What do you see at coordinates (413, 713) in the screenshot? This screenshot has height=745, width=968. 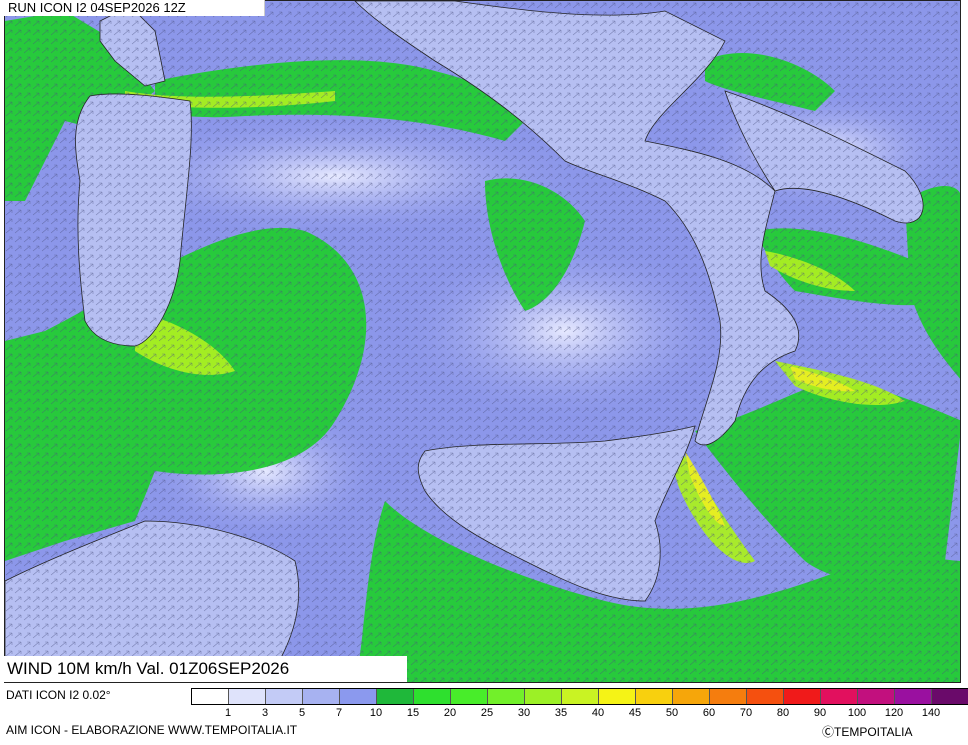 I see `legend-tick-label: 15` at bounding box center [413, 713].